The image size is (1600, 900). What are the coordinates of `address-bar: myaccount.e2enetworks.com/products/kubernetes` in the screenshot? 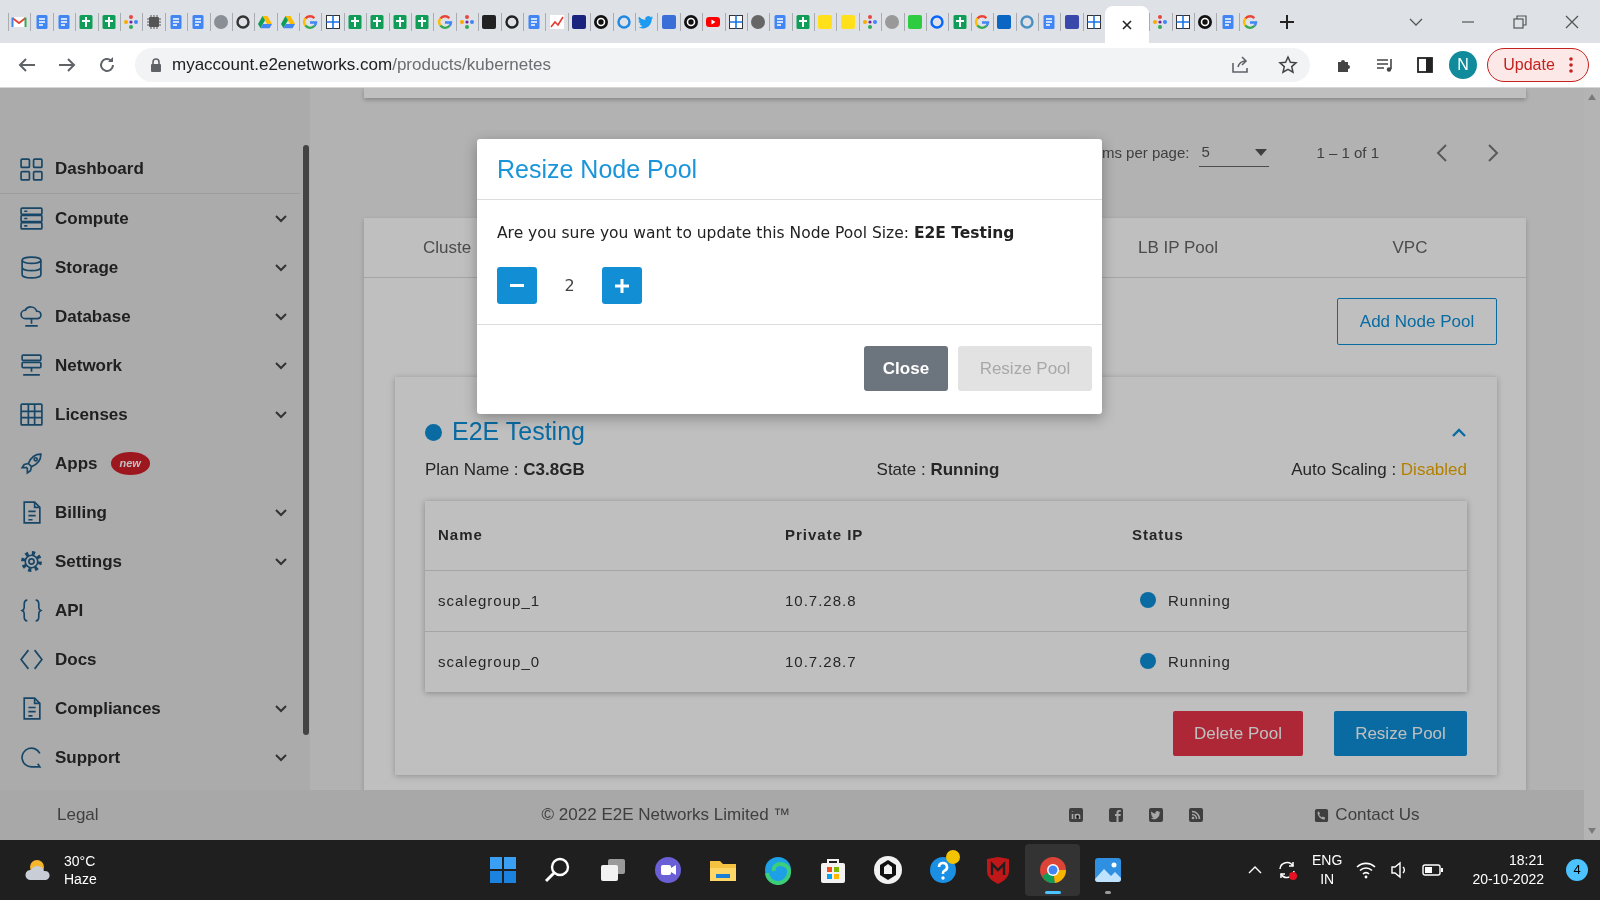 It's located at (722, 65).